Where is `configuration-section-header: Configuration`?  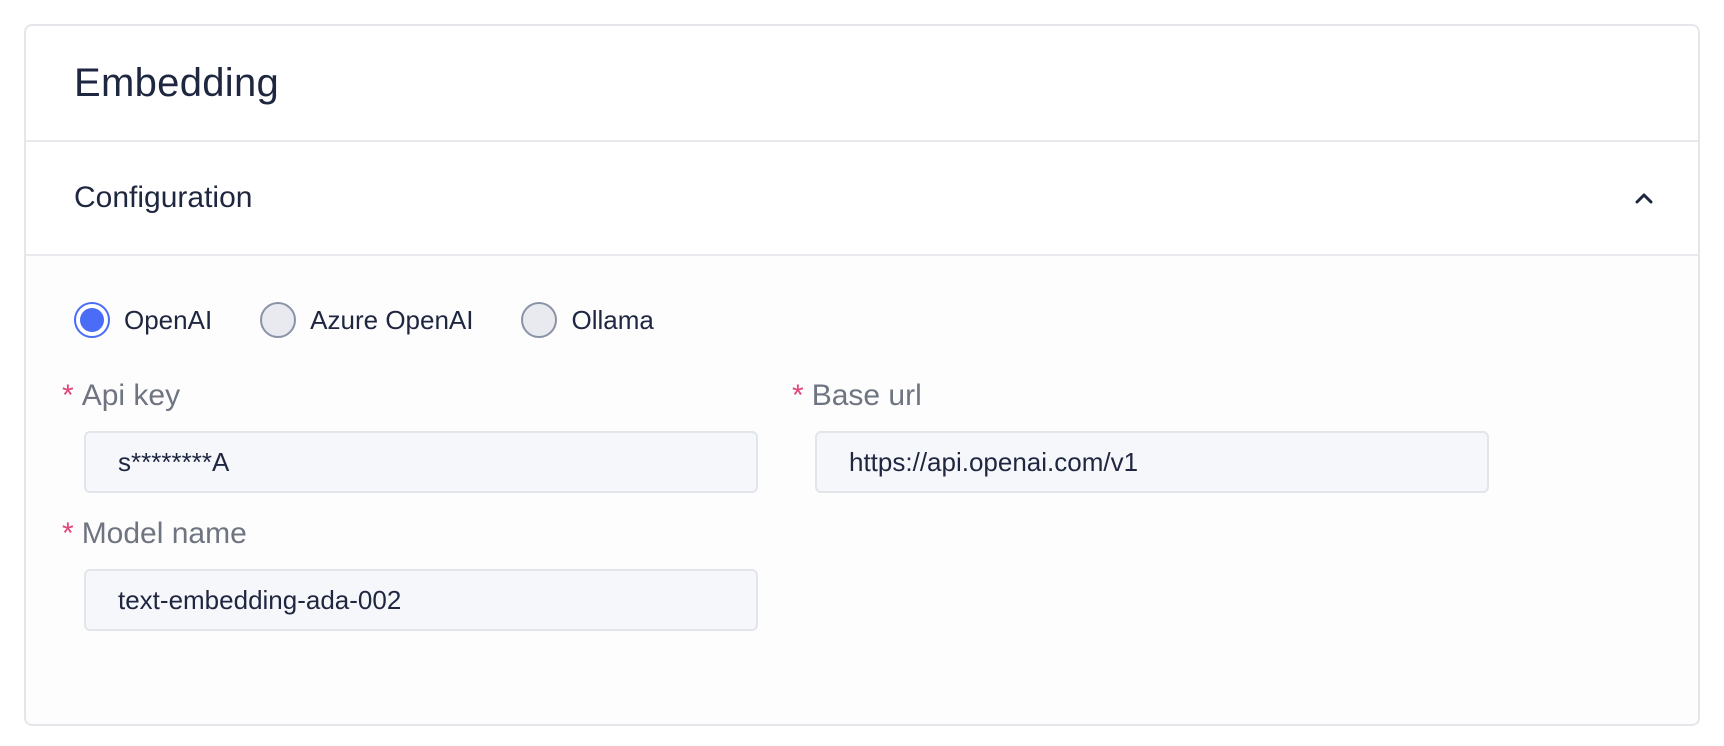
configuration-section-header: Configuration is located at coordinates (862, 199).